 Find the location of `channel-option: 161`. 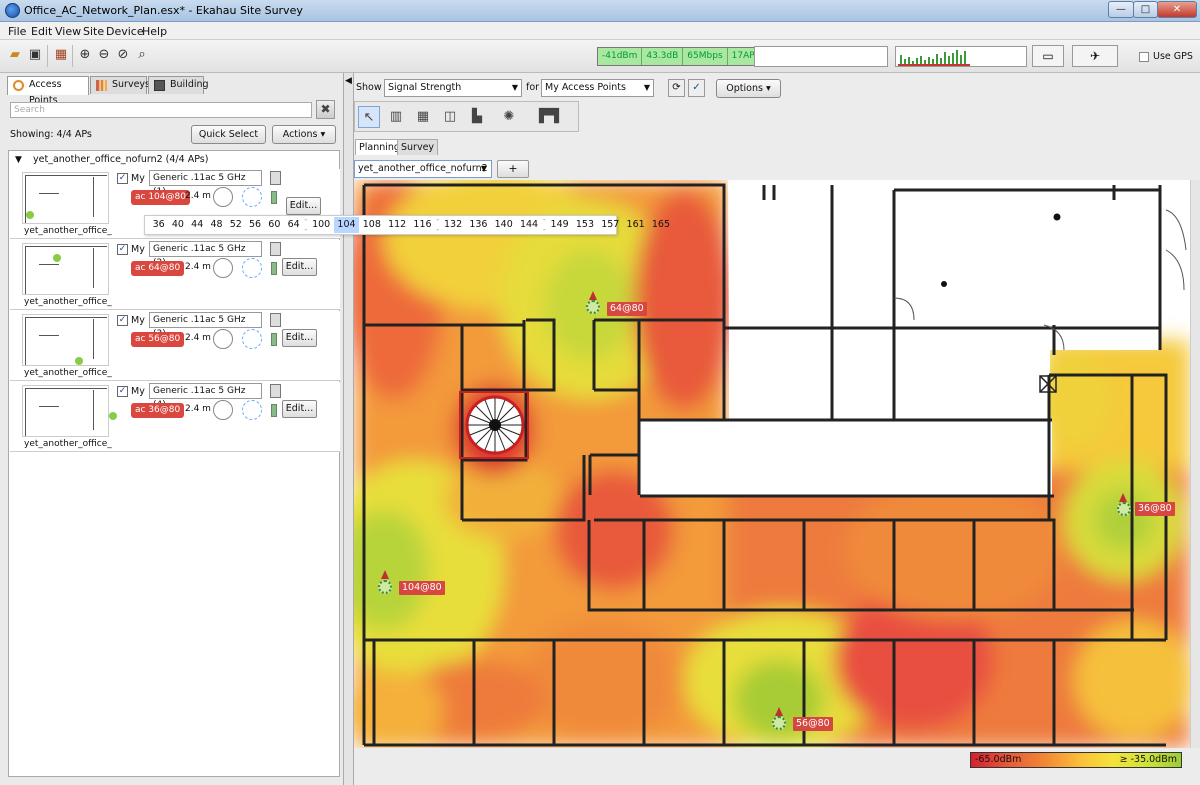

channel-option: 161 is located at coordinates (635, 225).